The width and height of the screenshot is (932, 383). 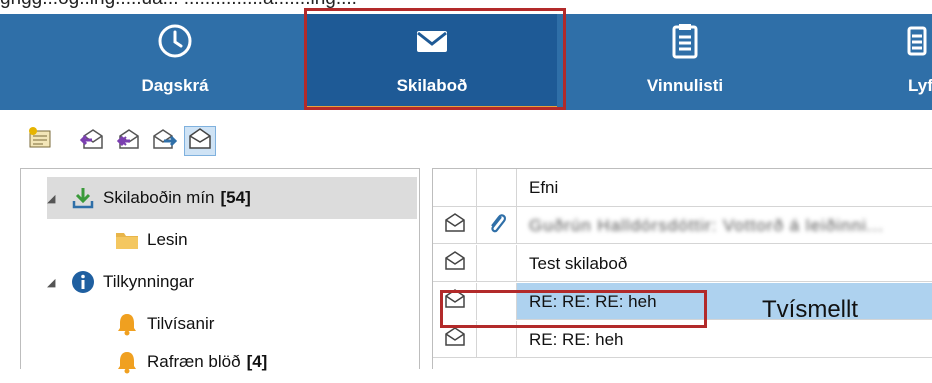 What do you see at coordinates (432, 108) in the screenshot?
I see `selected-tab-underline` at bounding box center [432, 108].